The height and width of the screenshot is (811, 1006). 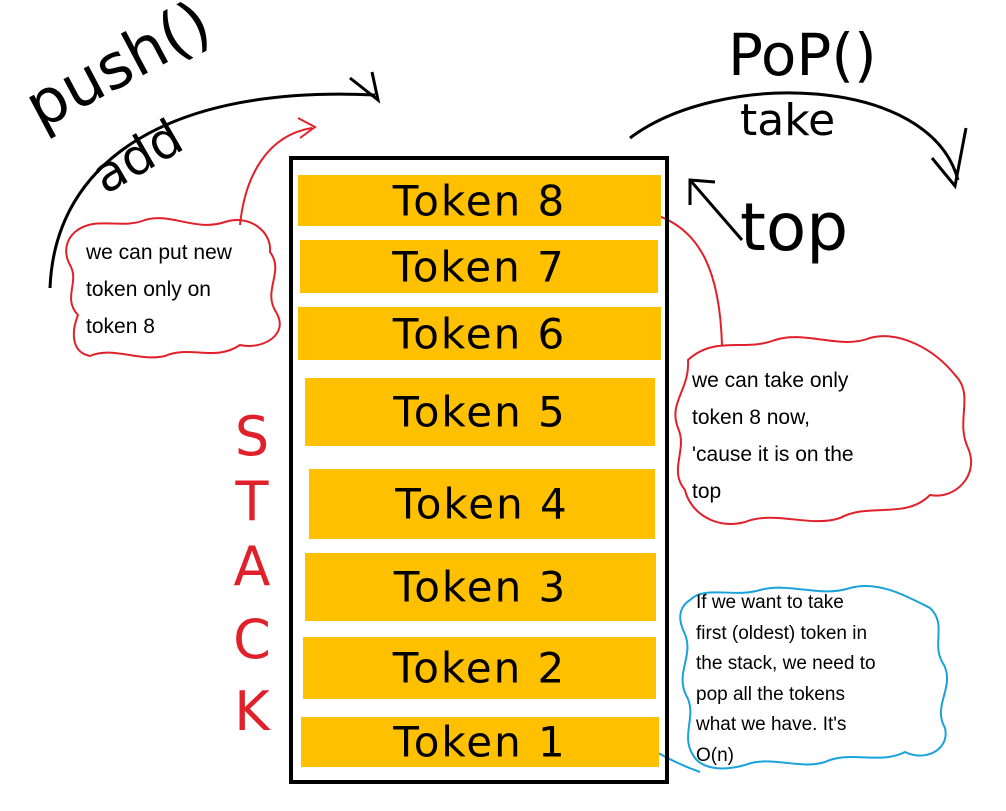 I want to click on stack-letter: A, so click(x=252, y=566).